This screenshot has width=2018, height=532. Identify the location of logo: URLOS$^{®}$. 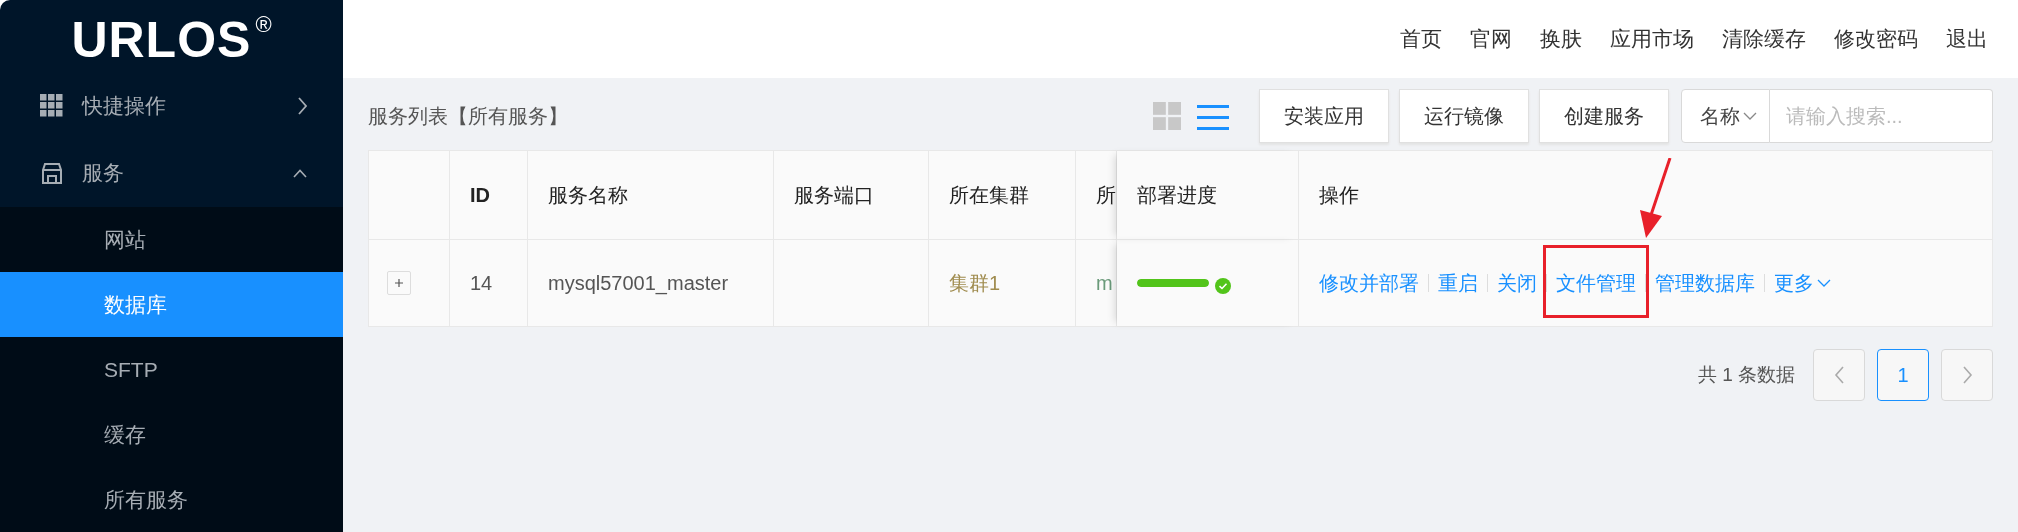
(171, 40).